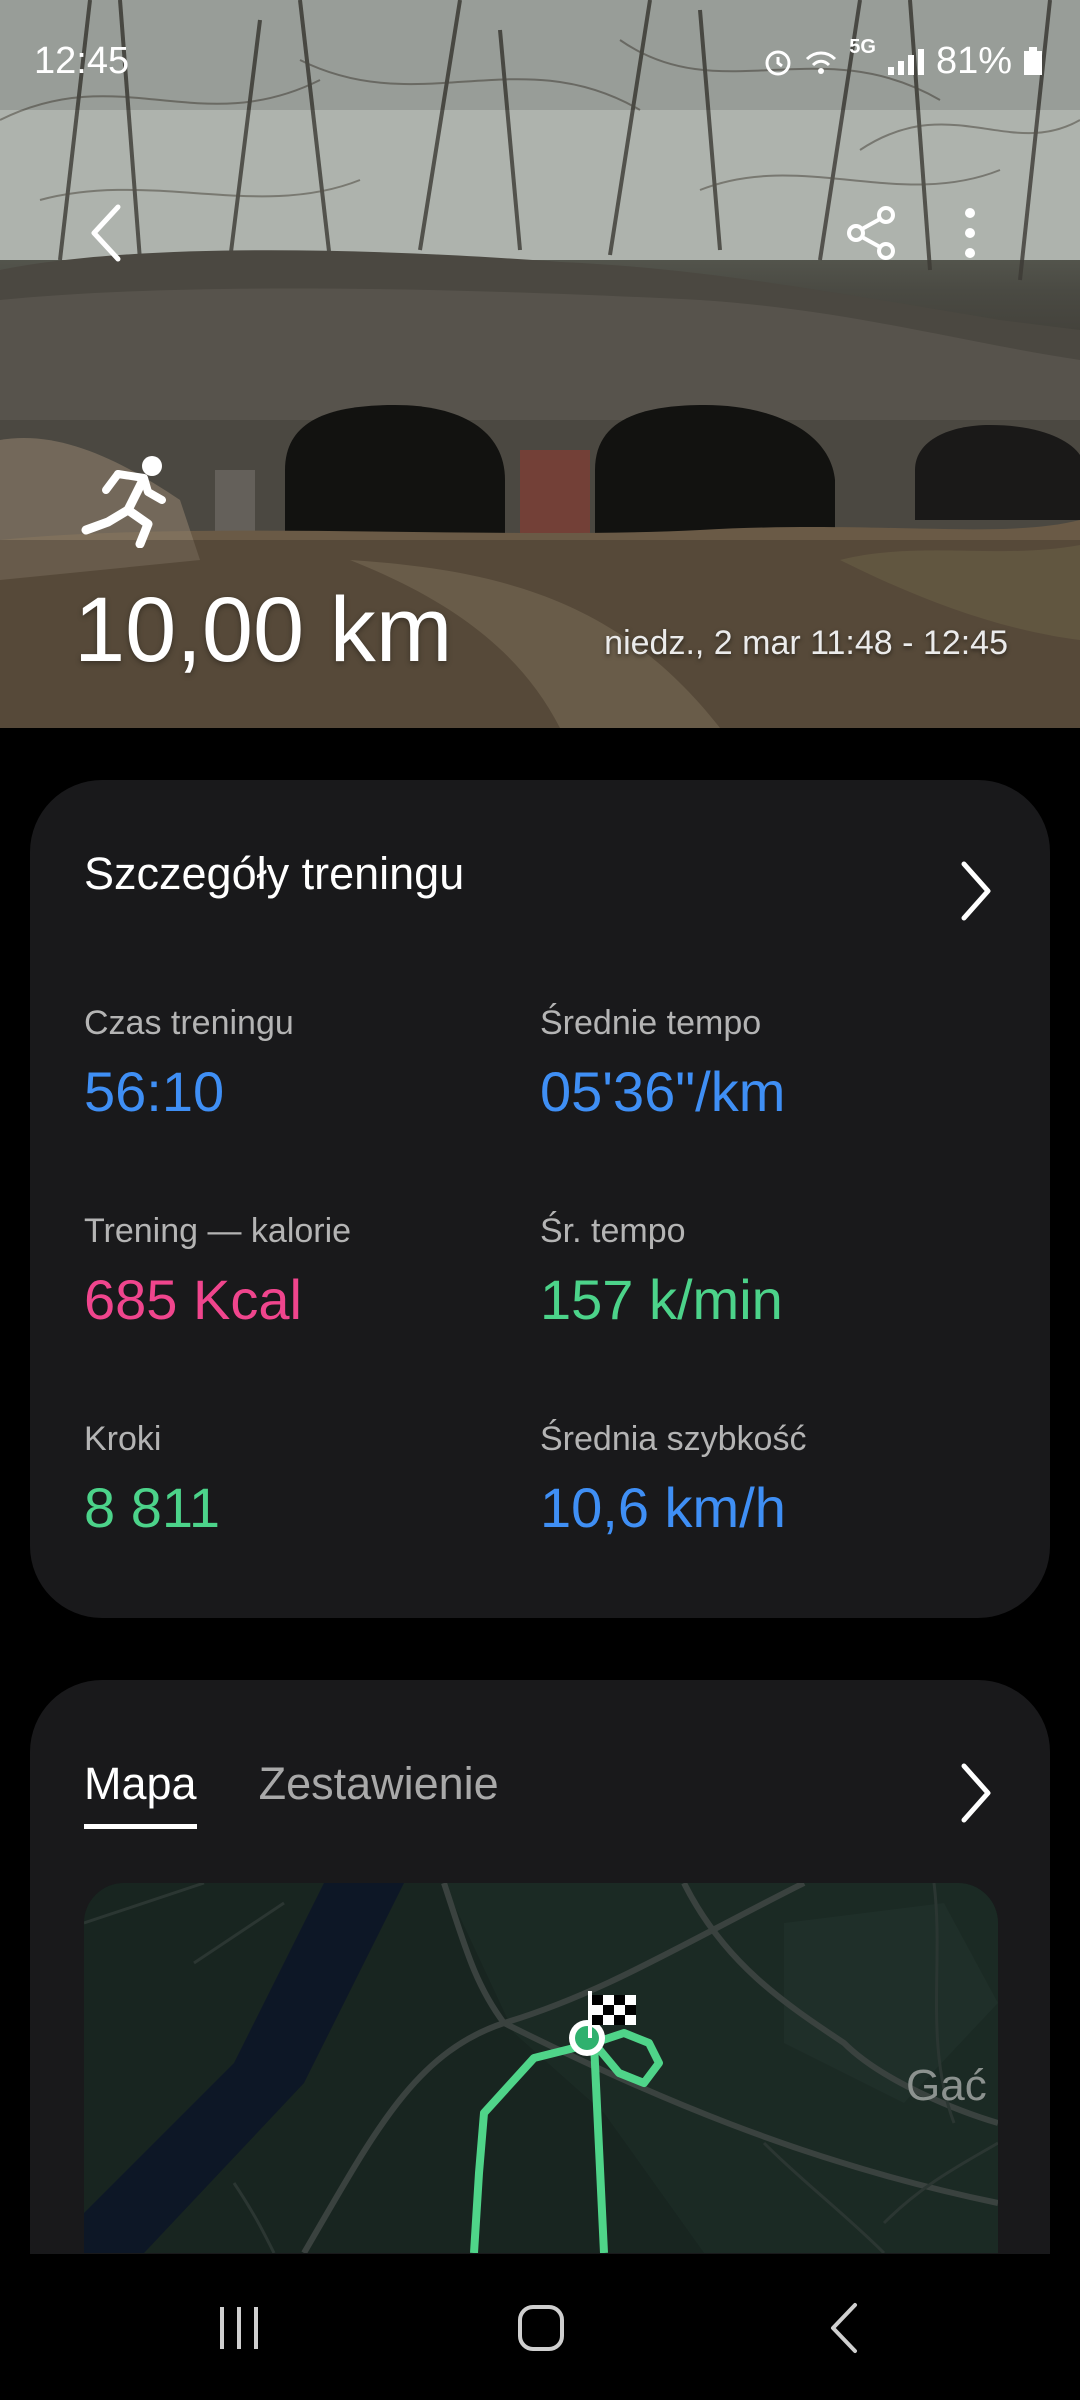  I want to click on map-graphic, so click(541, 2068).